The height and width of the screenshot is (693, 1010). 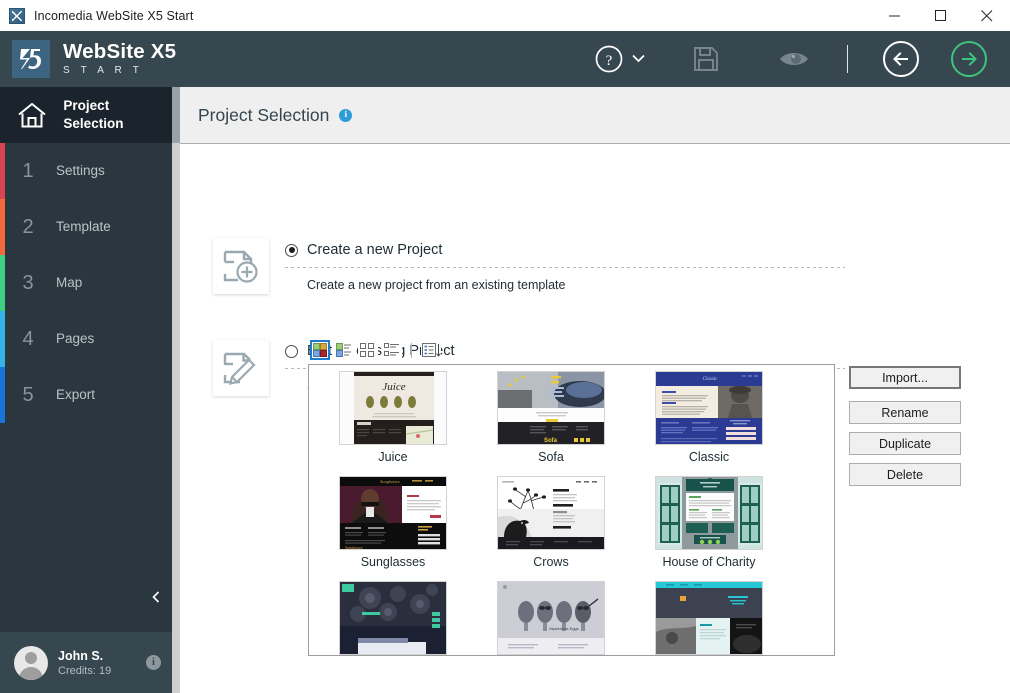 What do you see at coordinates (76, 395) in the screenshot?
I see `sidebar-item-label: Export` at bounding box center [76, 395].